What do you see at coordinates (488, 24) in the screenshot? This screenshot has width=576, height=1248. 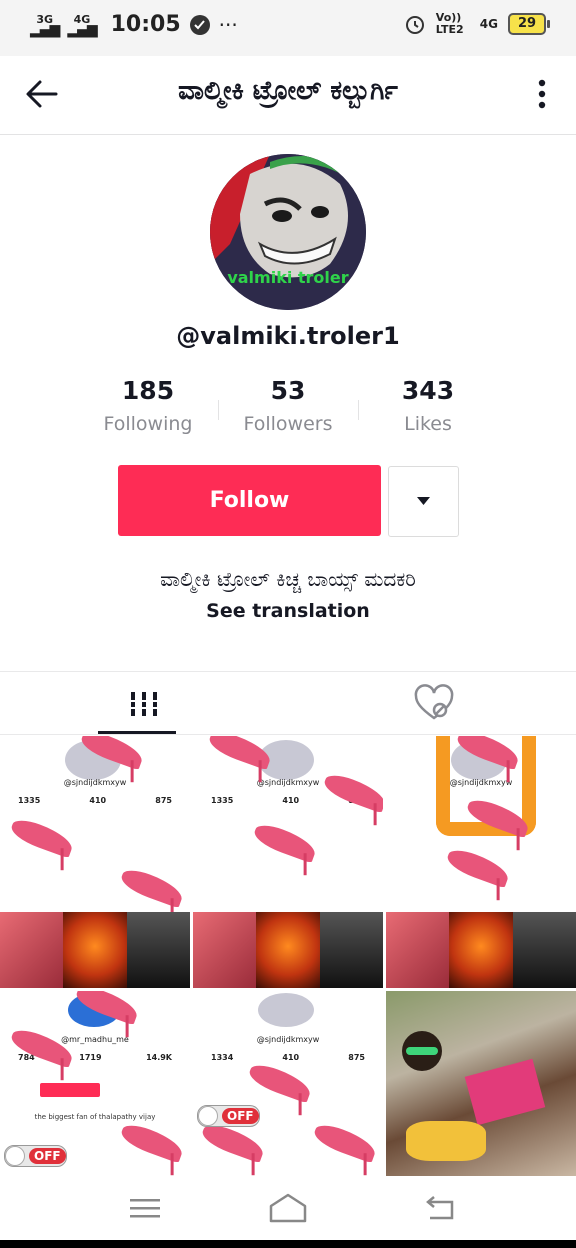 I see `signal-4g-right-icon: 4G` at bounding box center [488, 24].